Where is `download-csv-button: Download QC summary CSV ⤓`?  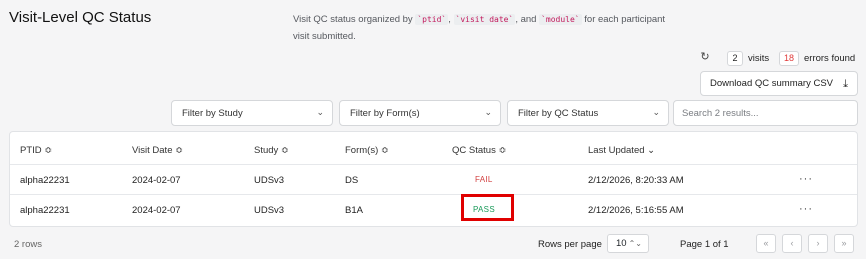
download-csv-button: Download QC summary CSV ⤓ is located at coordinates (779, 83).